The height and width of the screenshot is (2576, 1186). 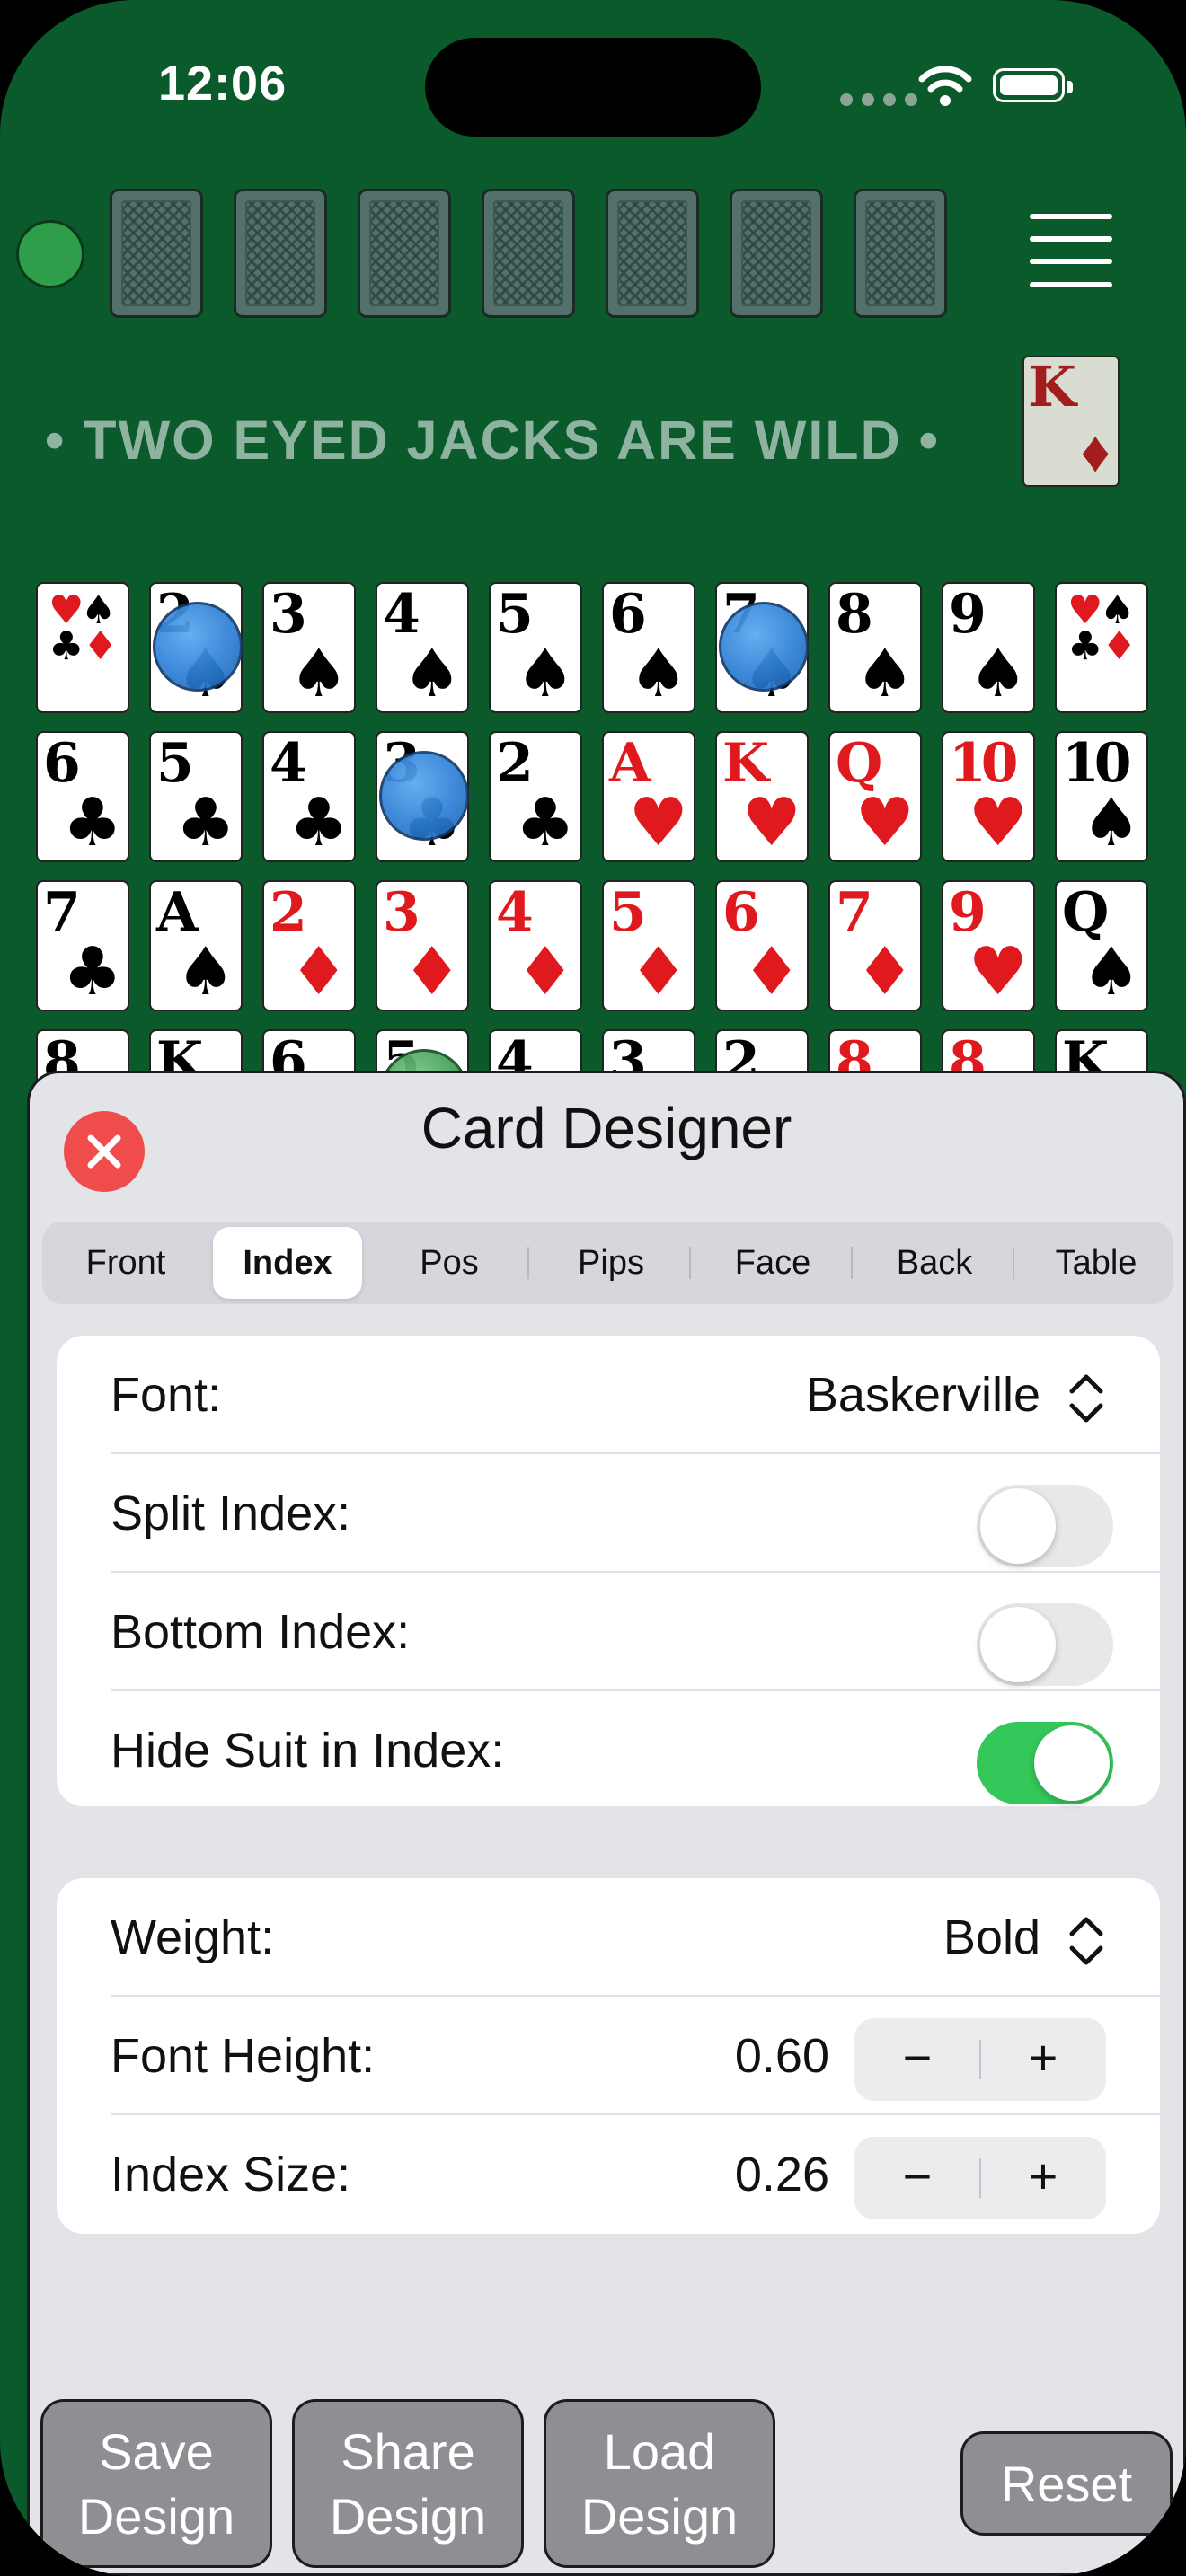 I want to click on board-card: 2 ♦, so click(x=309, y=945).